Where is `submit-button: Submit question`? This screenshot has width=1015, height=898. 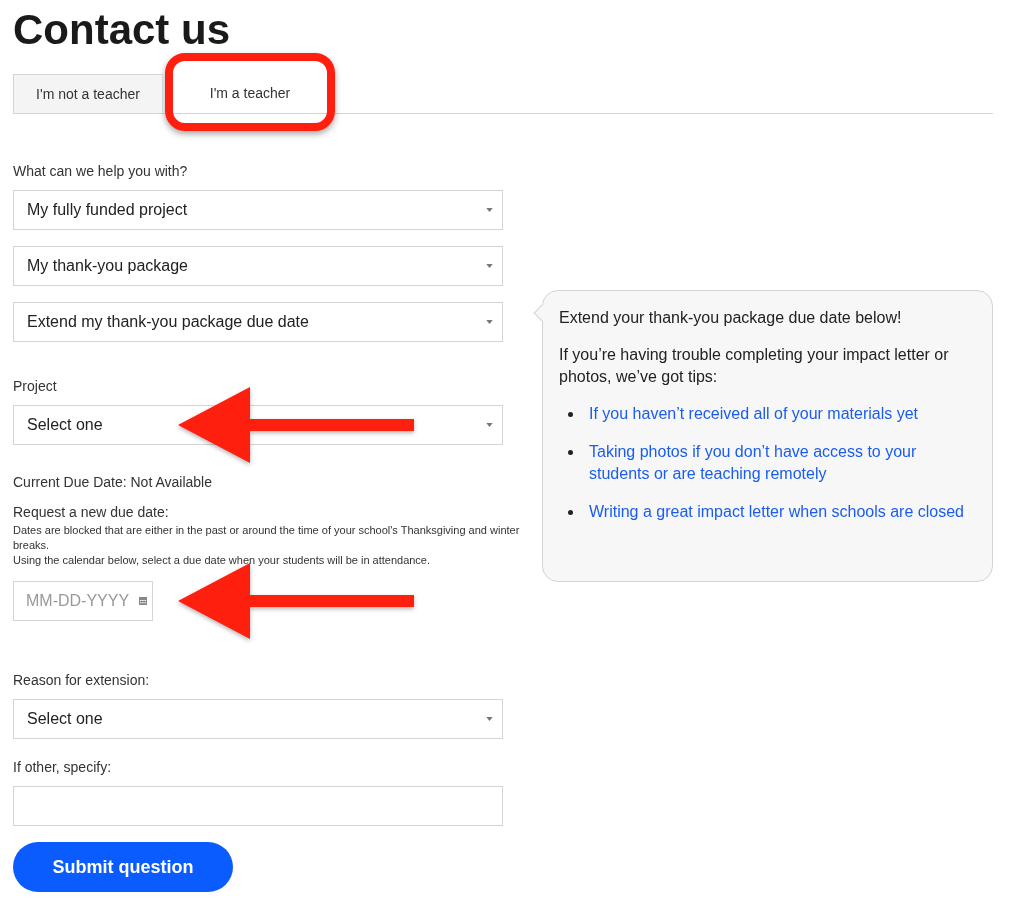
submit-button: Submit question is located at coordinates (123, 867).